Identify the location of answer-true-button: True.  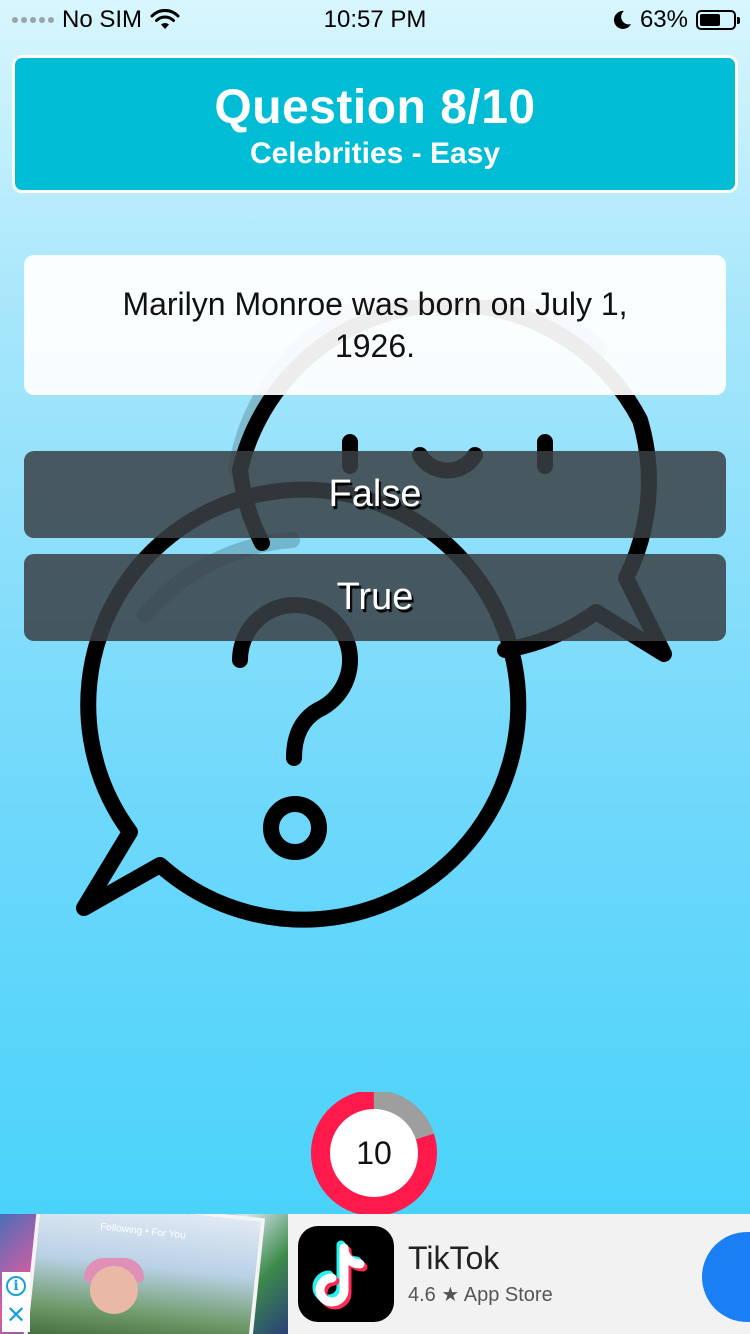
(375, 597).